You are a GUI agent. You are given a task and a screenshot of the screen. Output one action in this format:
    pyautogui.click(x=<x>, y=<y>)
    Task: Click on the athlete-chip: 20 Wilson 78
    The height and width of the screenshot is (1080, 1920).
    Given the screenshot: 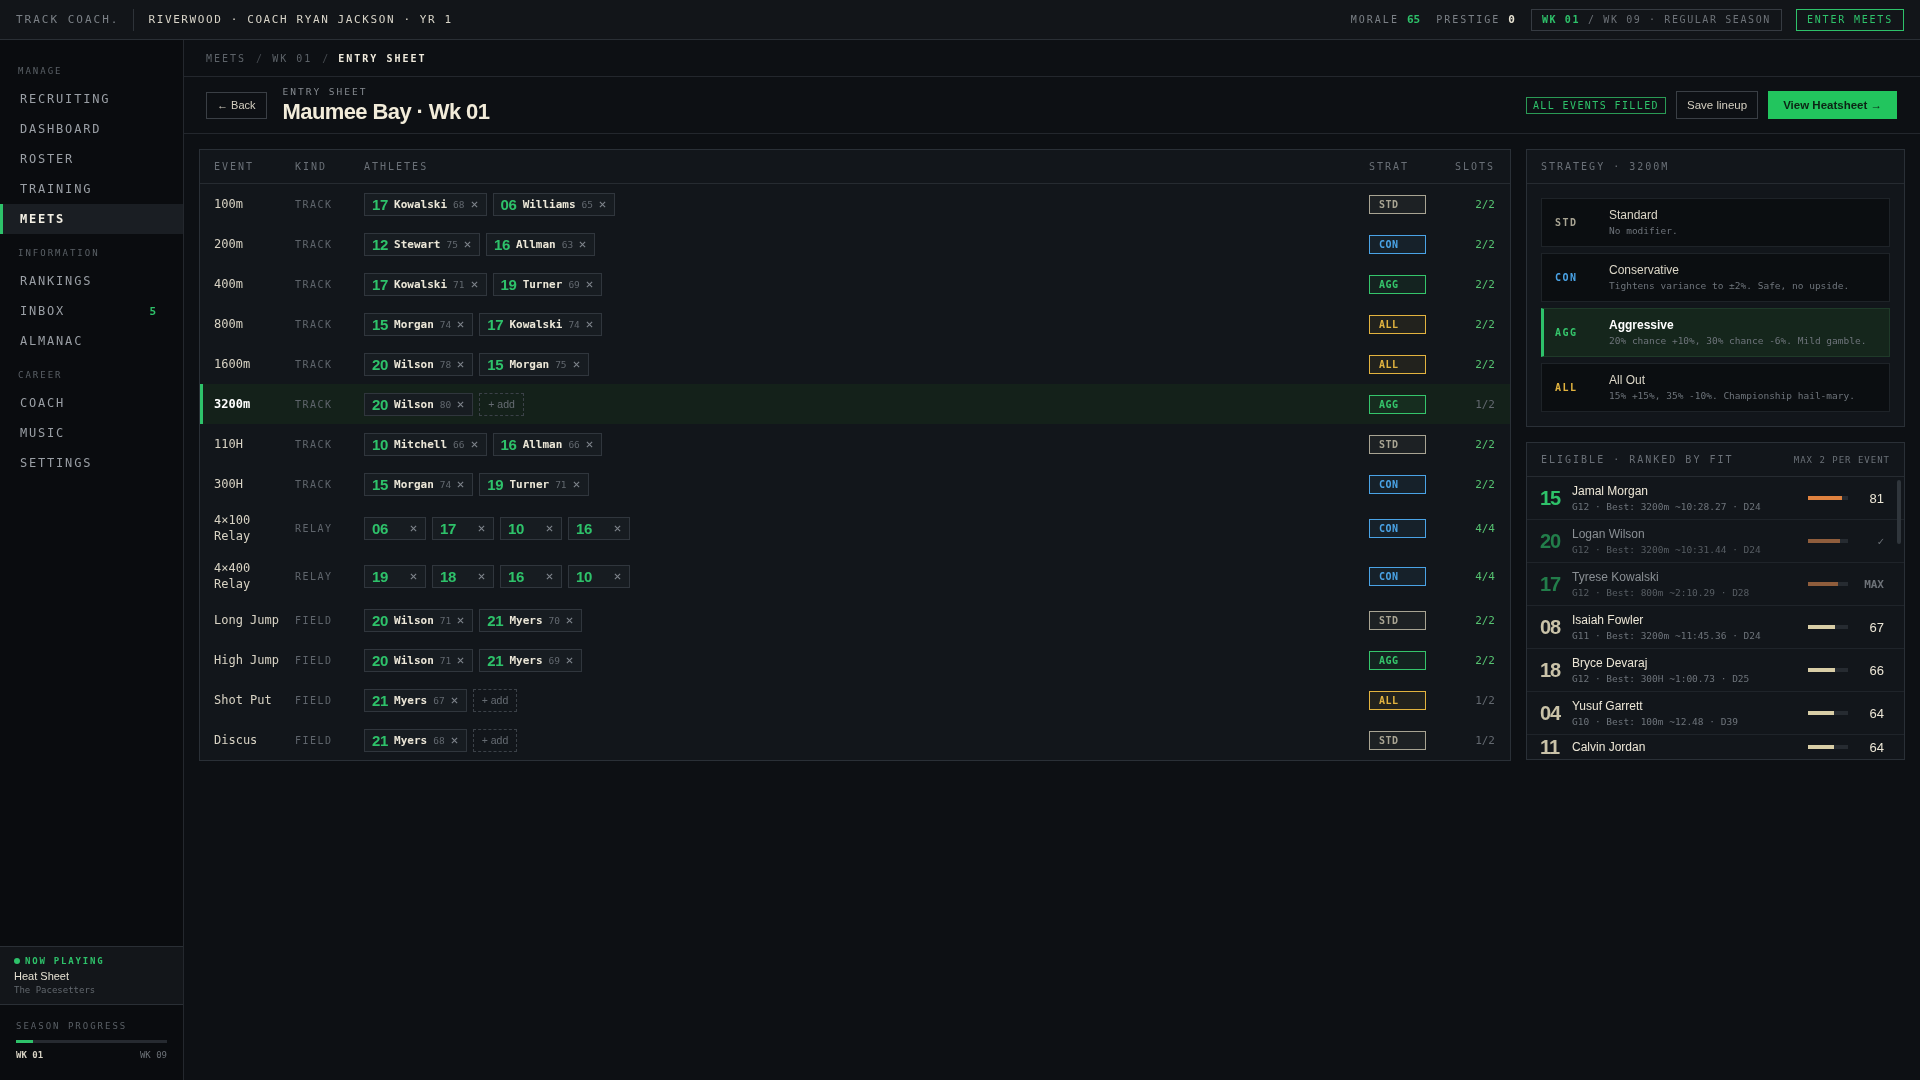 What is the action you would take?
    pyautogui.click(x=419, y=364)
    